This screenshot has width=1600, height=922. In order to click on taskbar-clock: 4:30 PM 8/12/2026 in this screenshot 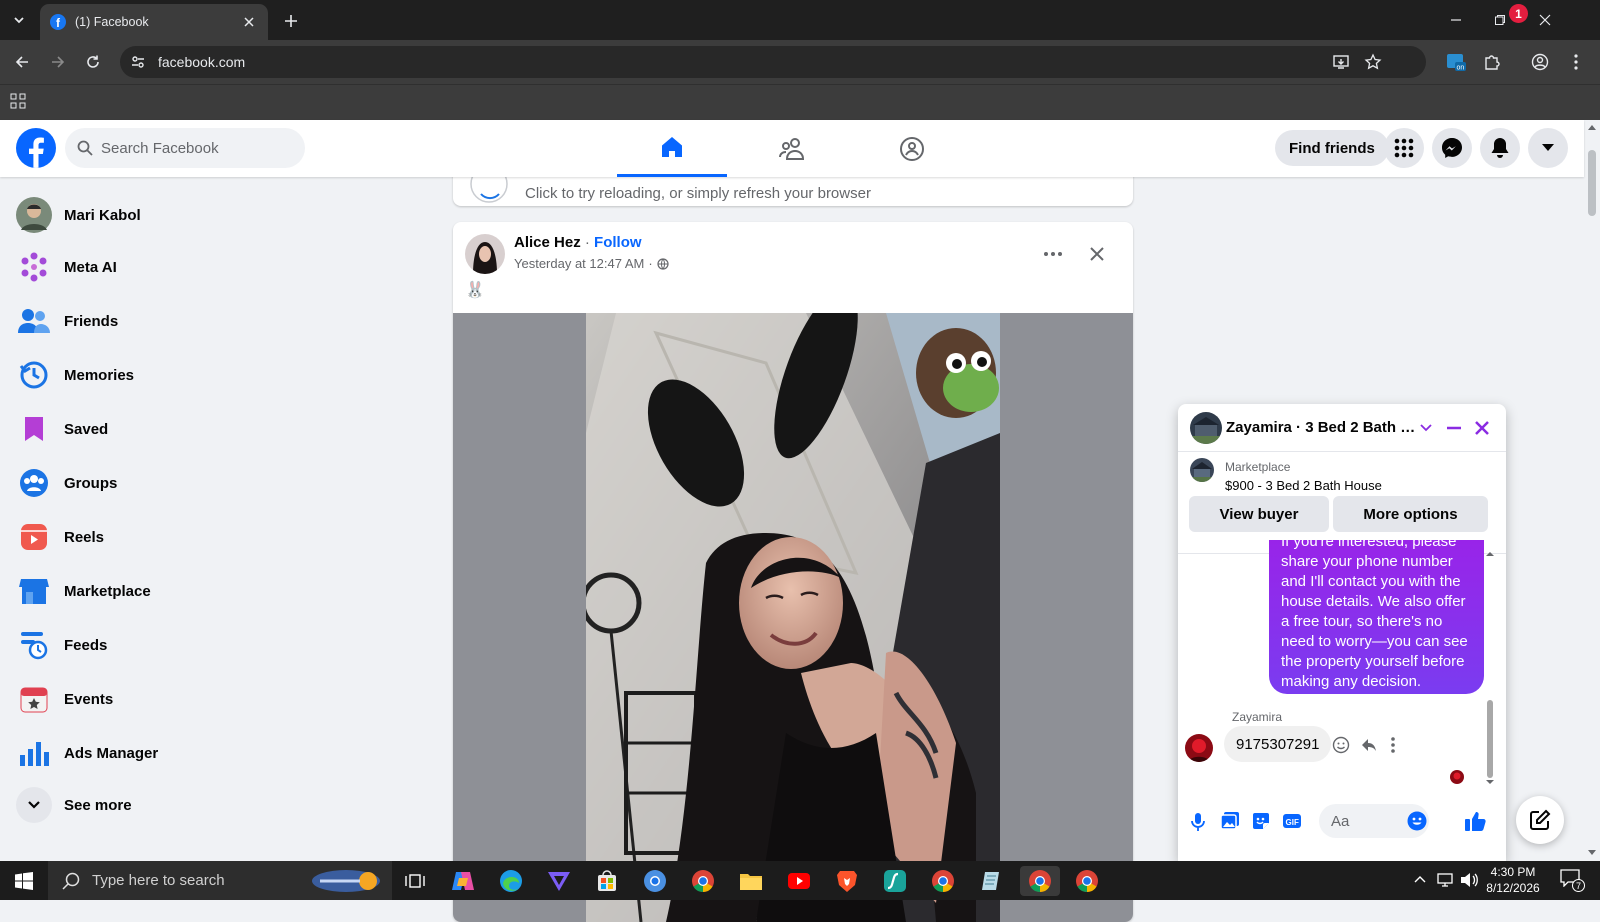, I will do `click(1513, 880)`.